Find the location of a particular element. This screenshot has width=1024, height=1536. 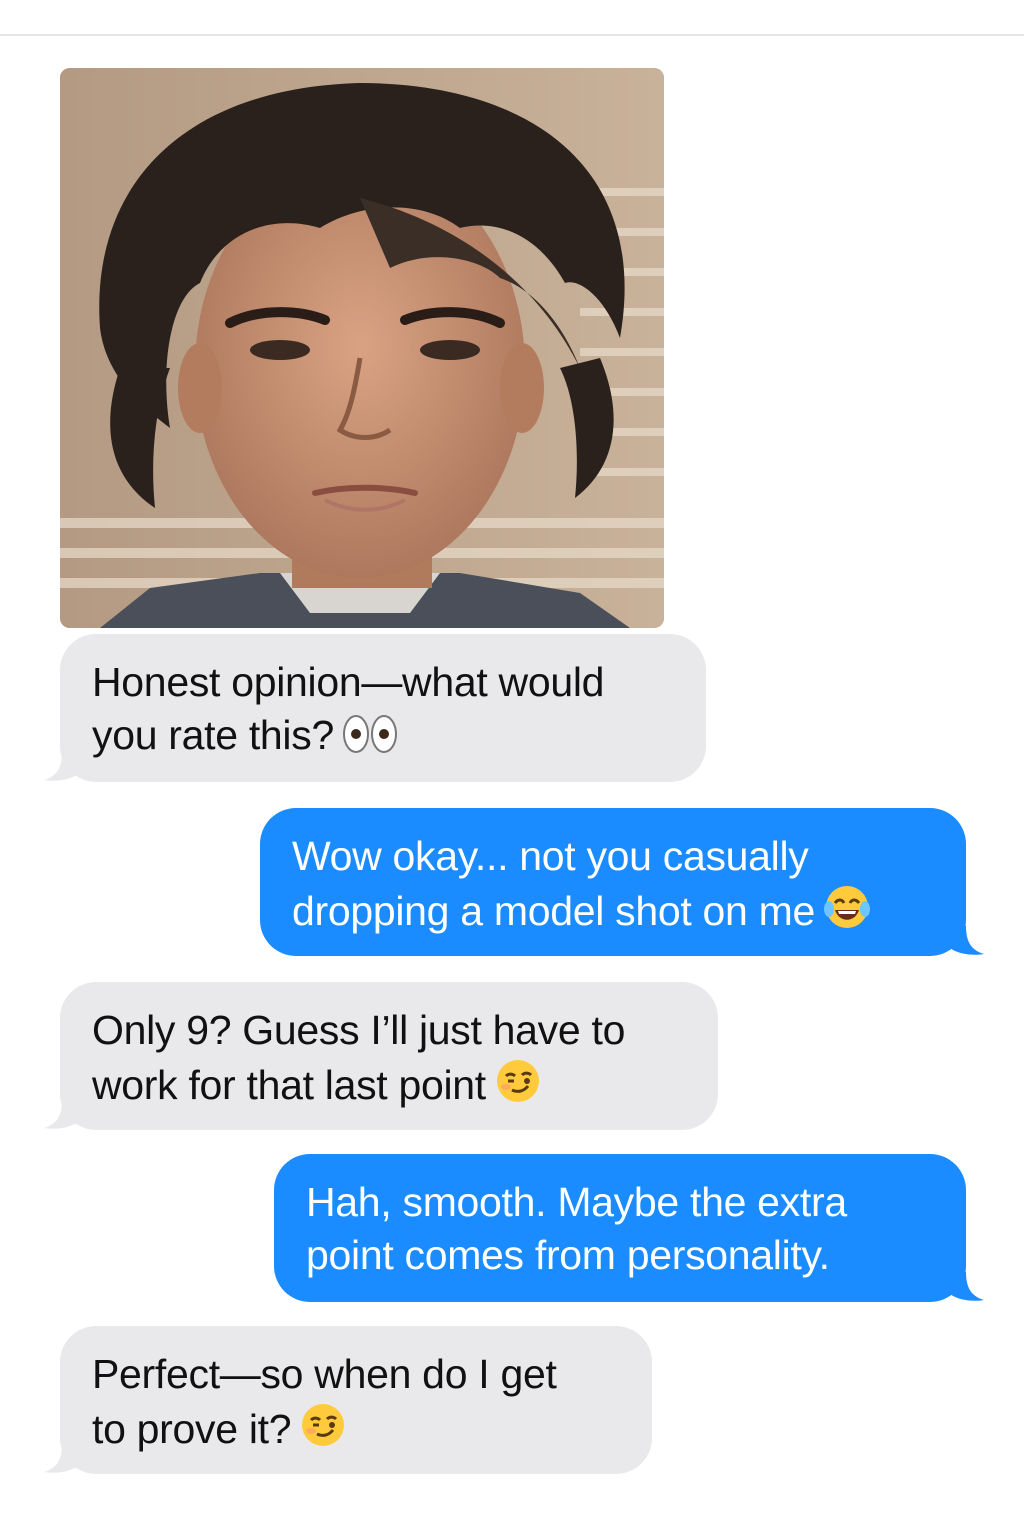

message-line: dropping a model shot on me is located at coordinates (613, 913).